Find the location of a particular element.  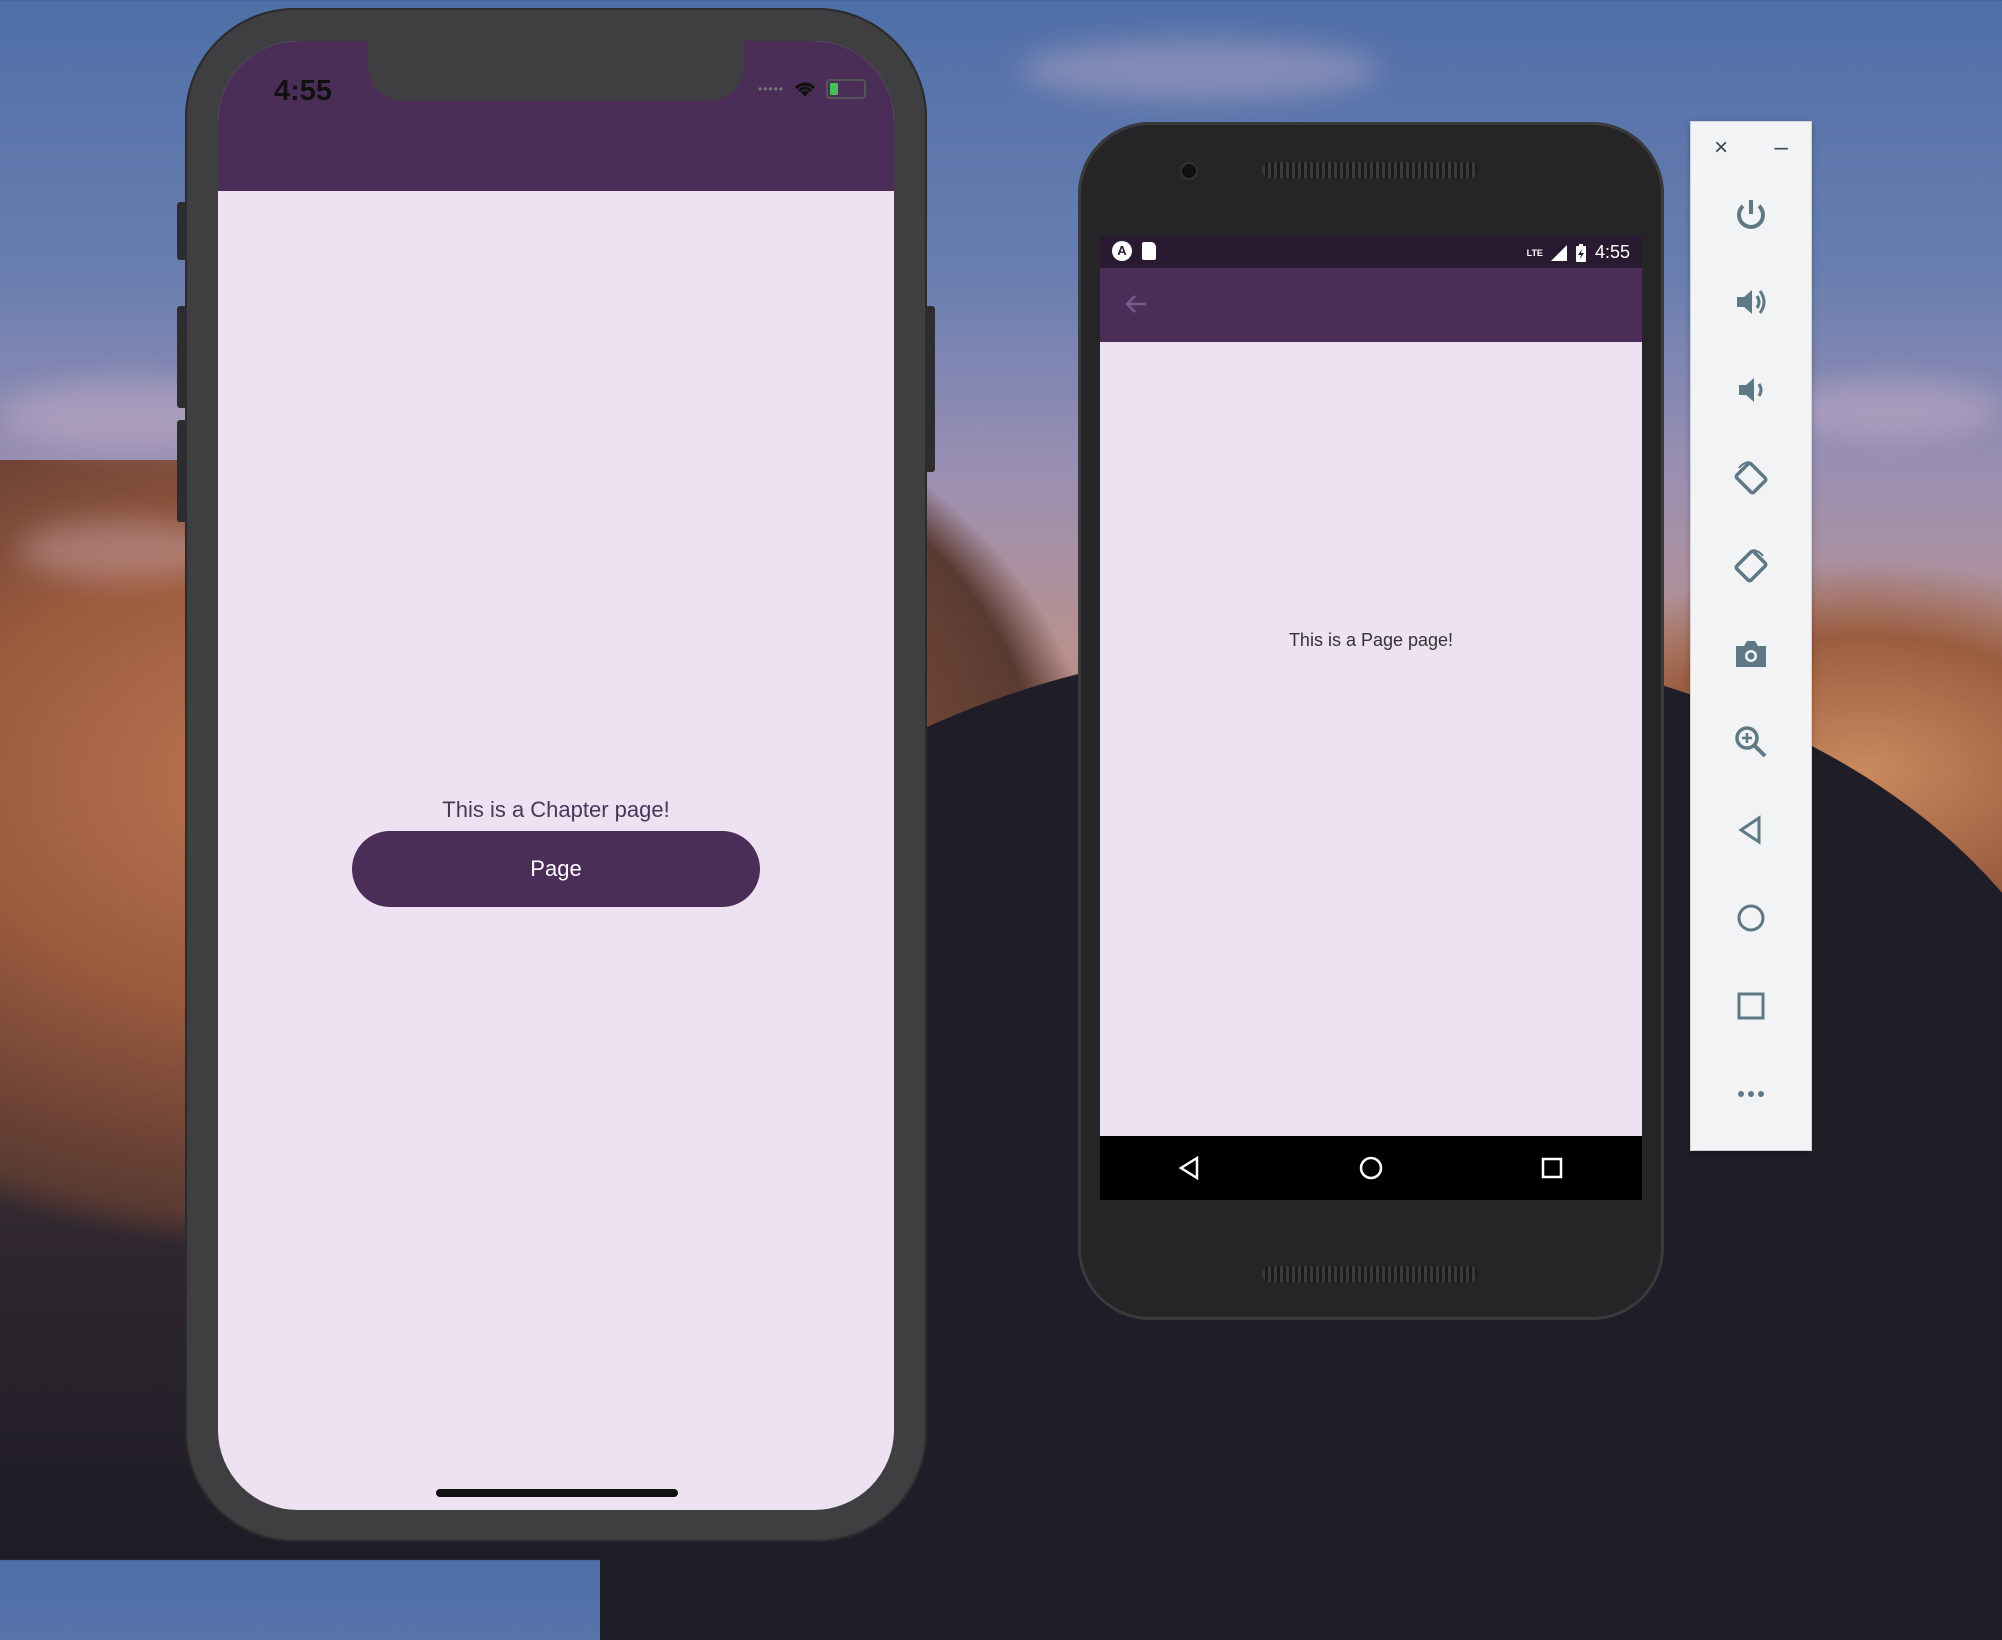

nav-overview-button is located at coordinates (1552, 1168).